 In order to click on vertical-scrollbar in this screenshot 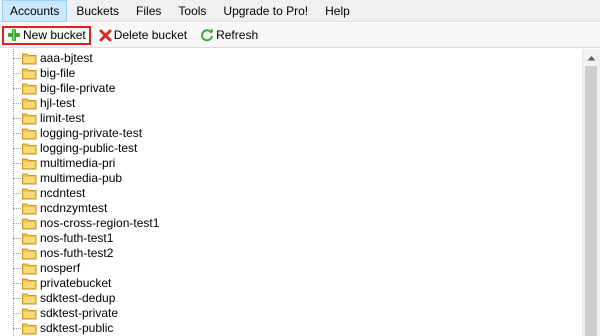, I will do `click(591, 192)`.